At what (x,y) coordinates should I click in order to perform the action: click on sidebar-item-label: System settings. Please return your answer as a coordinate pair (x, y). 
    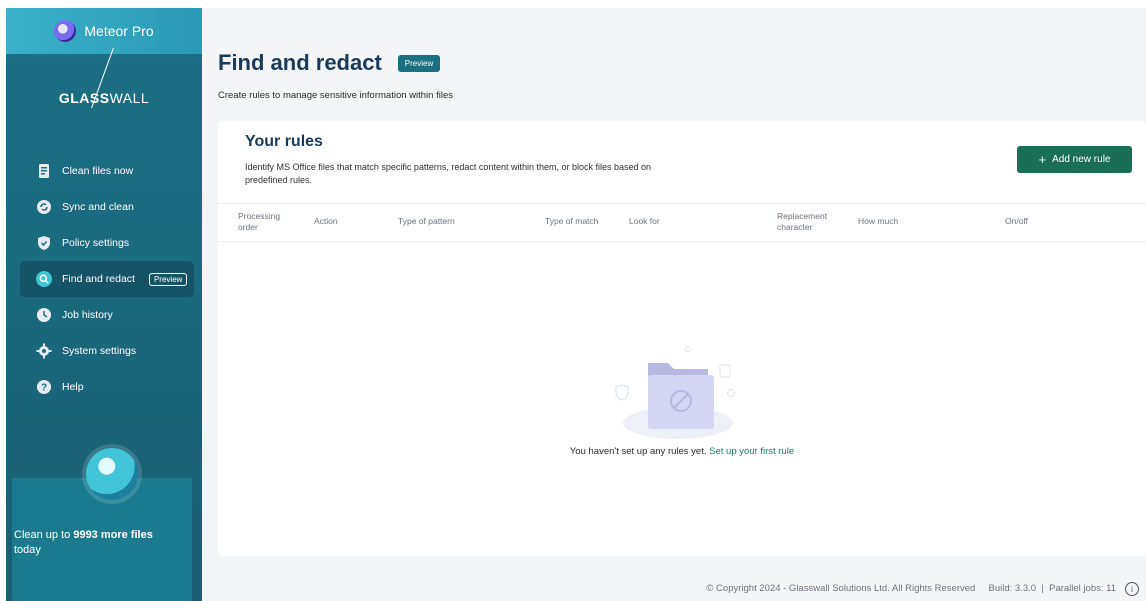
    Looking at the image, I should click on (99, 351).